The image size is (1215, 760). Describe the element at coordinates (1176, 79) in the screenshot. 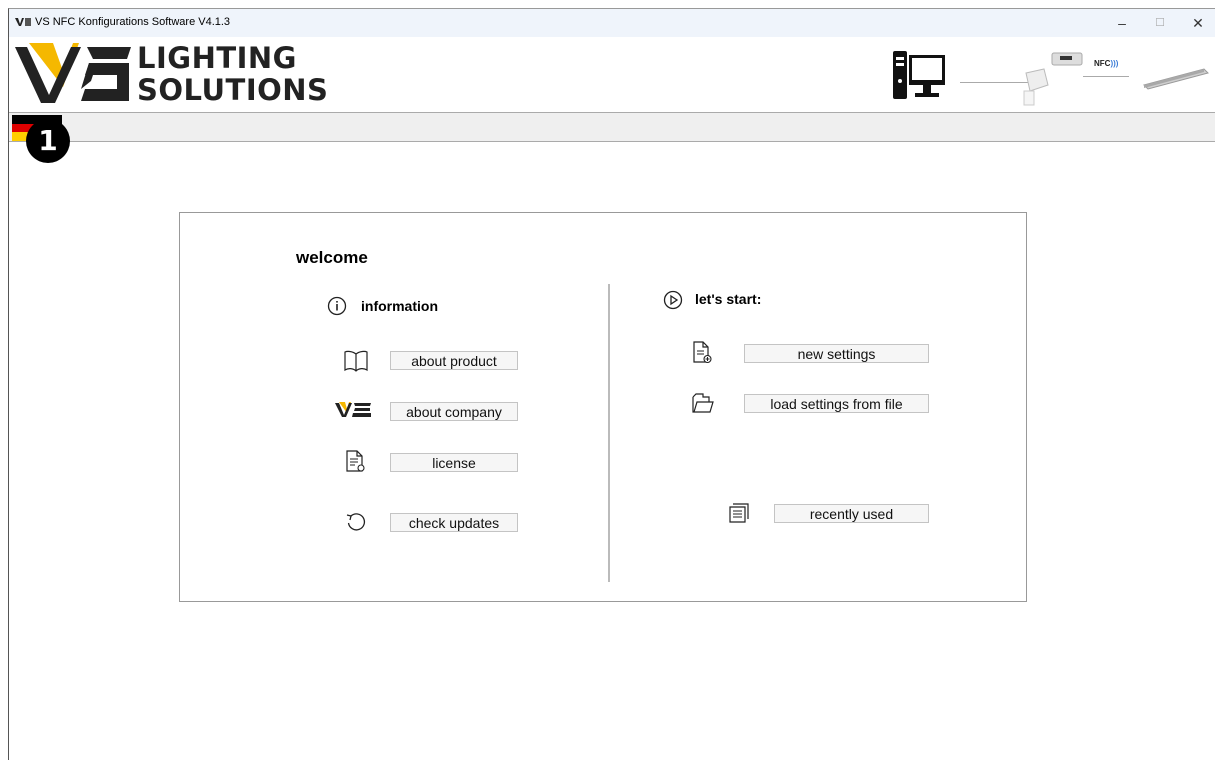

I see `led-driver-icon` at that location.